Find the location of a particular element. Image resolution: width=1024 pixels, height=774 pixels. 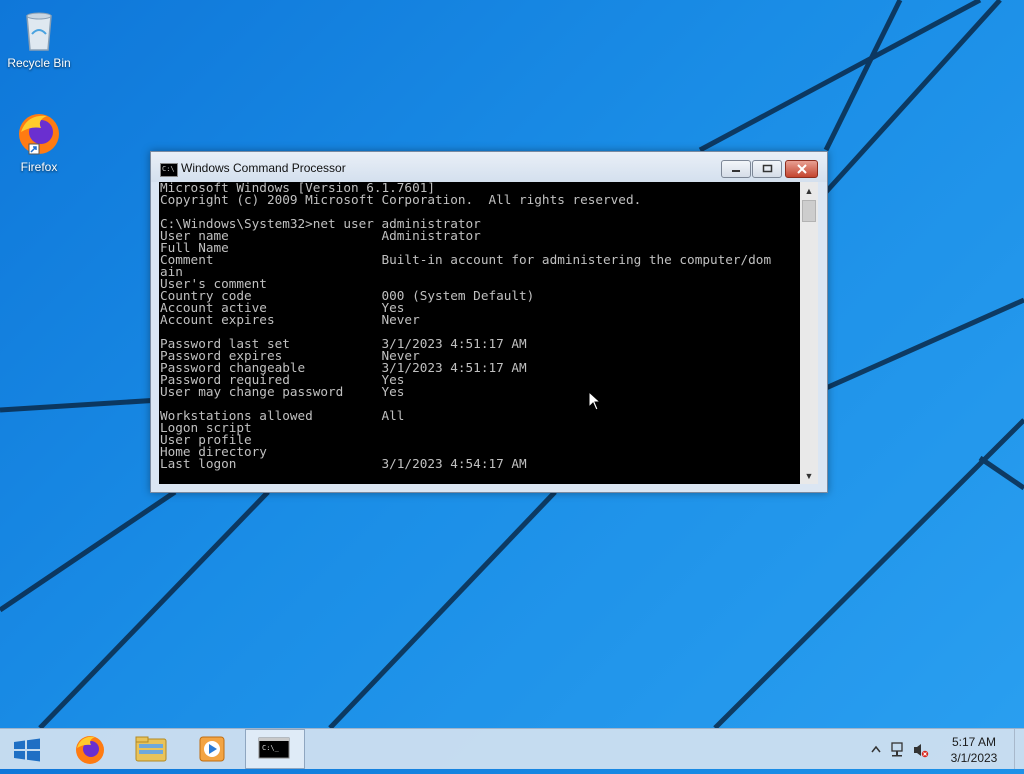

close-button is located at coordinates (801, 169).